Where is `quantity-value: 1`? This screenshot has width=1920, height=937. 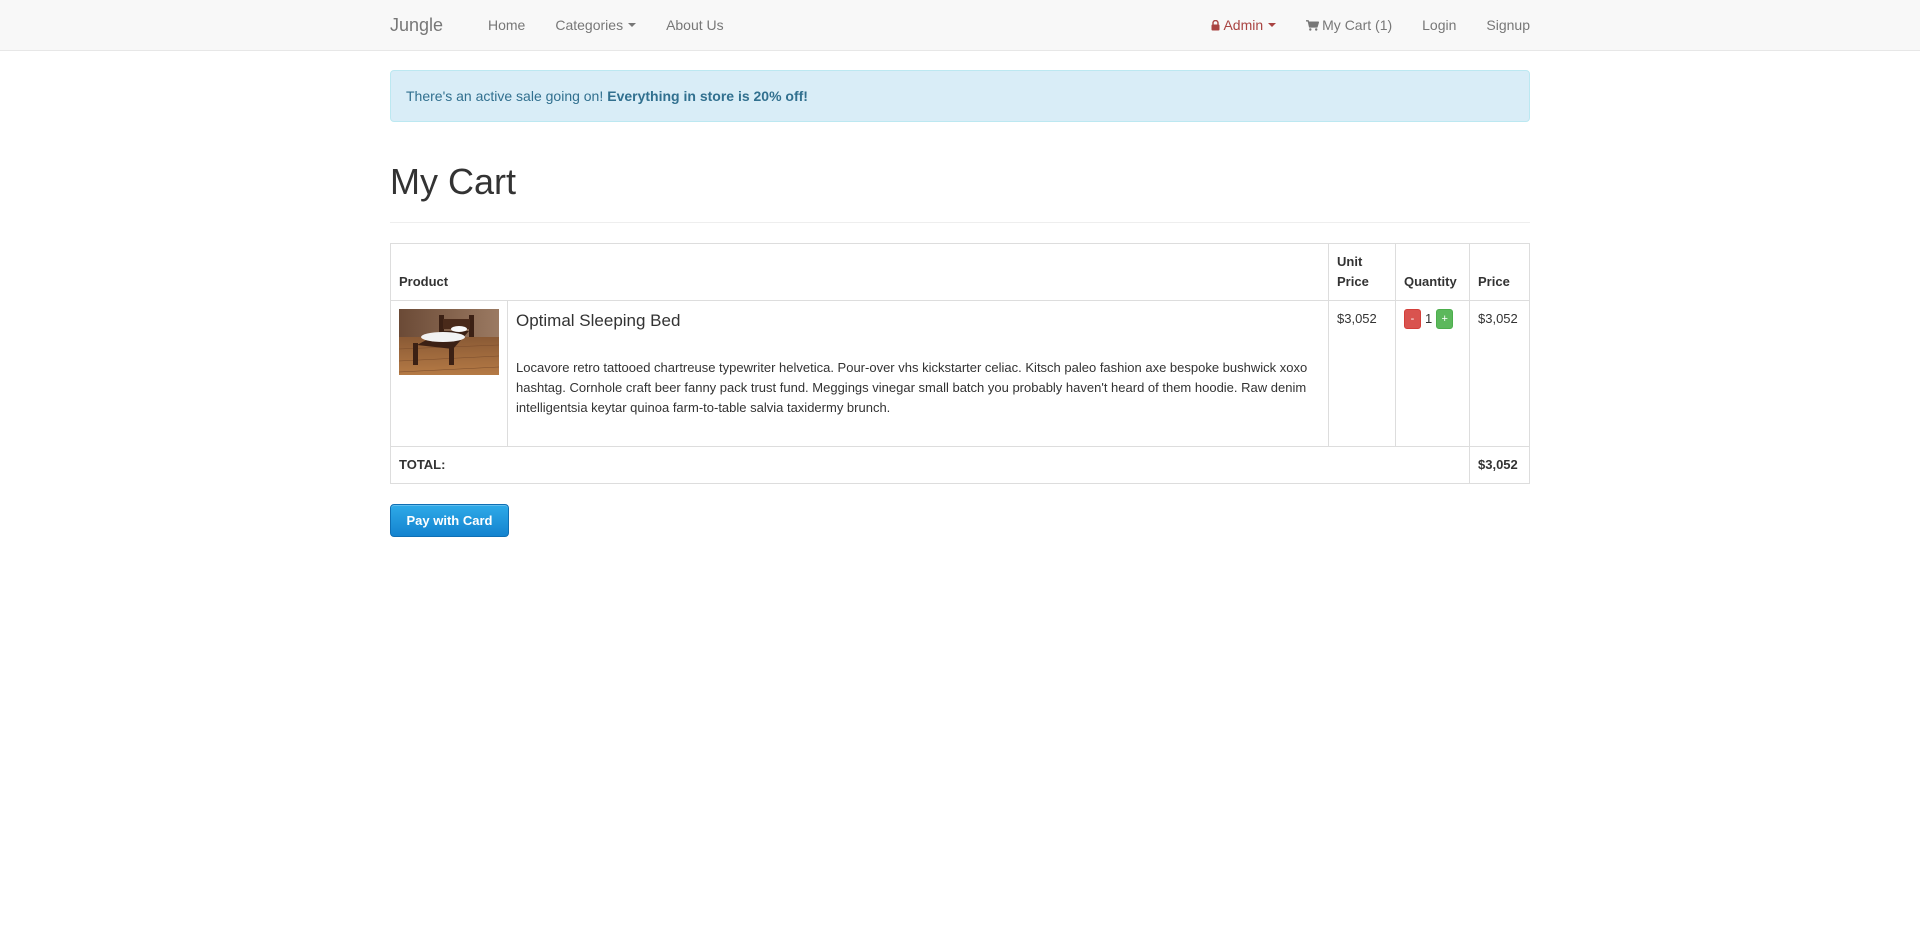 quantity-value: 1 is located at coordinates (1429, 318).